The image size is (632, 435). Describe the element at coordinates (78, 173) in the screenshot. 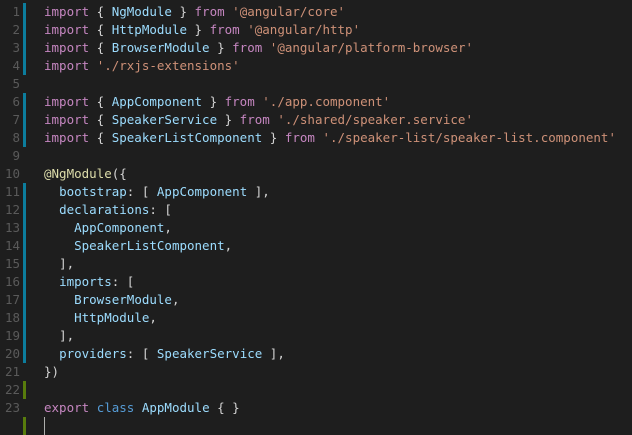

I see `code-token-decorator: @NgModule` at that location.